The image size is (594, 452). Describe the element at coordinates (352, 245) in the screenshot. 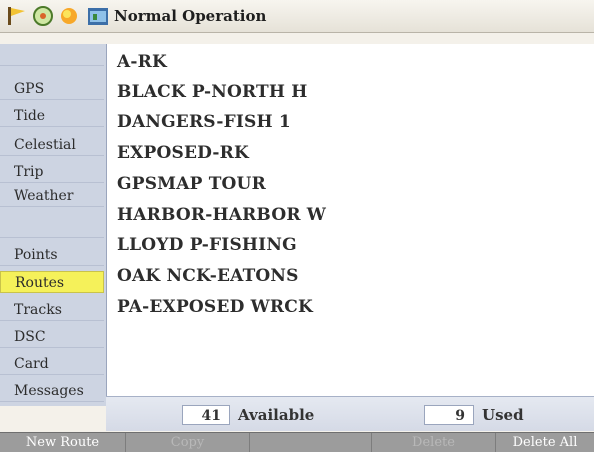

I see `route-item: LLOYD P-FISHING` at that location.